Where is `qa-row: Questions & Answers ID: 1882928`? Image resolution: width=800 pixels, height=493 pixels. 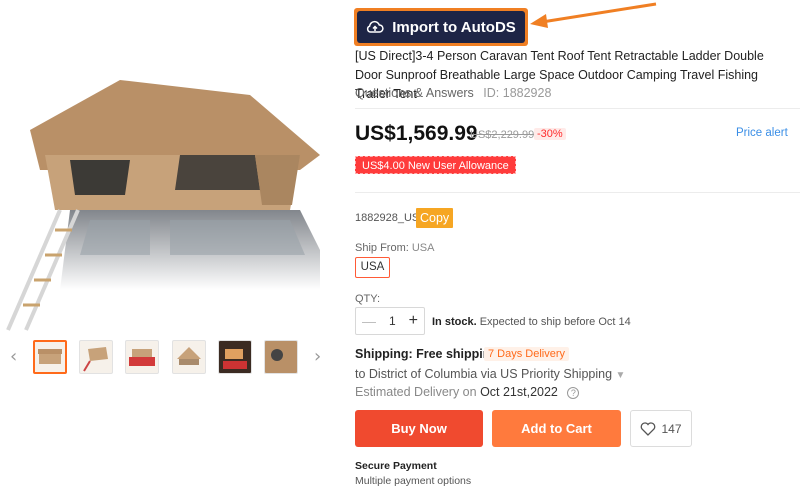
qa-row: Questions & Answers ID: 1882928 is located at coordinates (453, 93).